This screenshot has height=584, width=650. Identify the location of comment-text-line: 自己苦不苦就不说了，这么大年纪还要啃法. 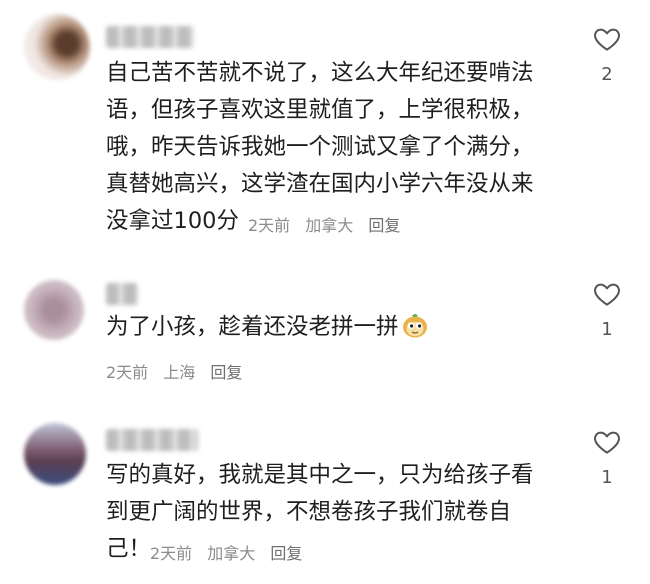
(320, 73).